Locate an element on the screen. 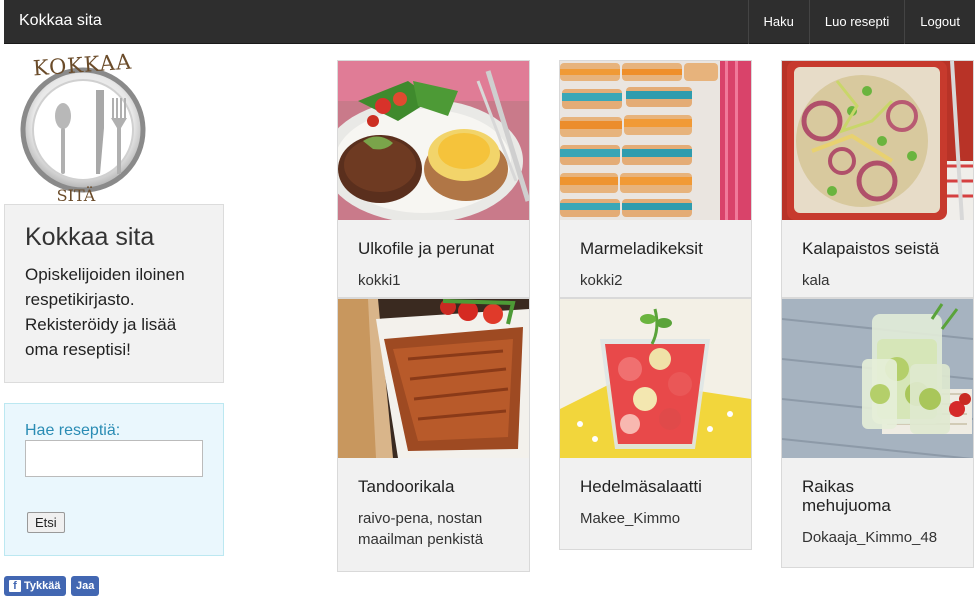 The width and height of the screenshot is (975, 596). search-button: Etsi is located at coordinates (46, 522).